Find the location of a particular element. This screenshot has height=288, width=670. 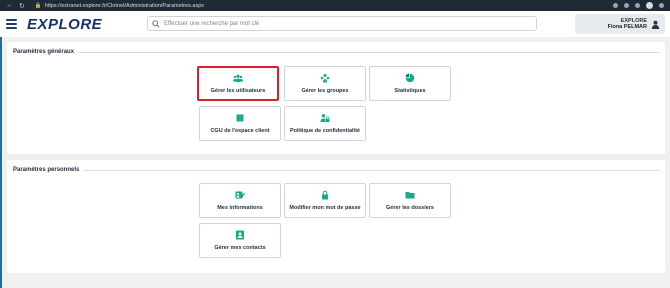

back-icon: ← is located at coordinates (9, 6).